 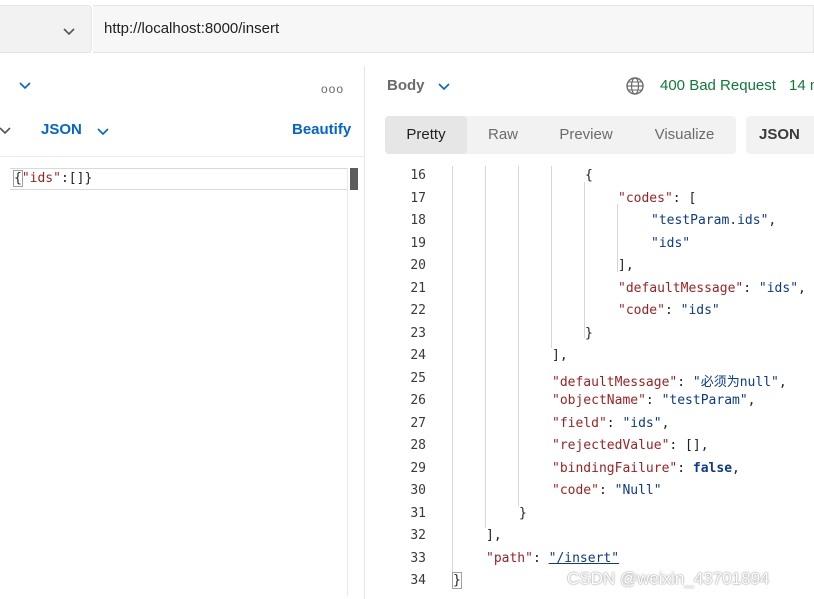 I want to click on response-section-select: Body, so click(x=406, y=85).